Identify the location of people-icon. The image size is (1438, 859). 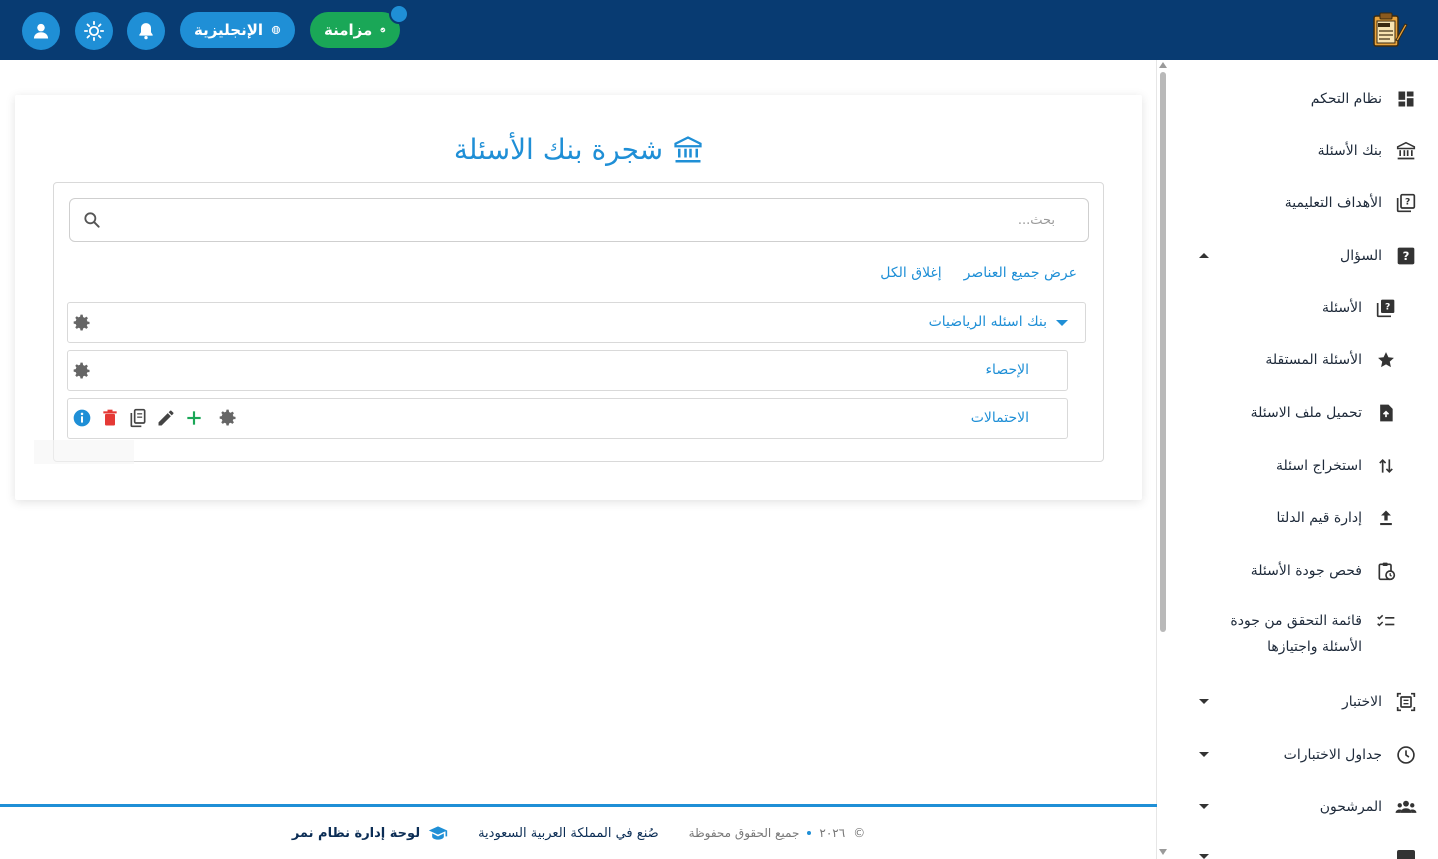
(1406, 807).